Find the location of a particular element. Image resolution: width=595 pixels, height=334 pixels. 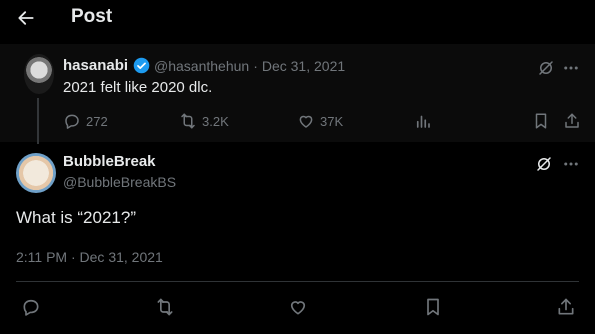

author-name: hasanabi is located at coordinates (95, 65).